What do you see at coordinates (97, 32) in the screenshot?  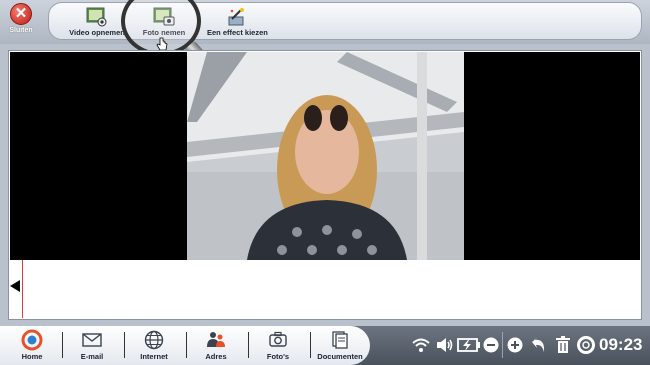 I see `record-video-label: Video opnemen` at bounding box center [97, 32].